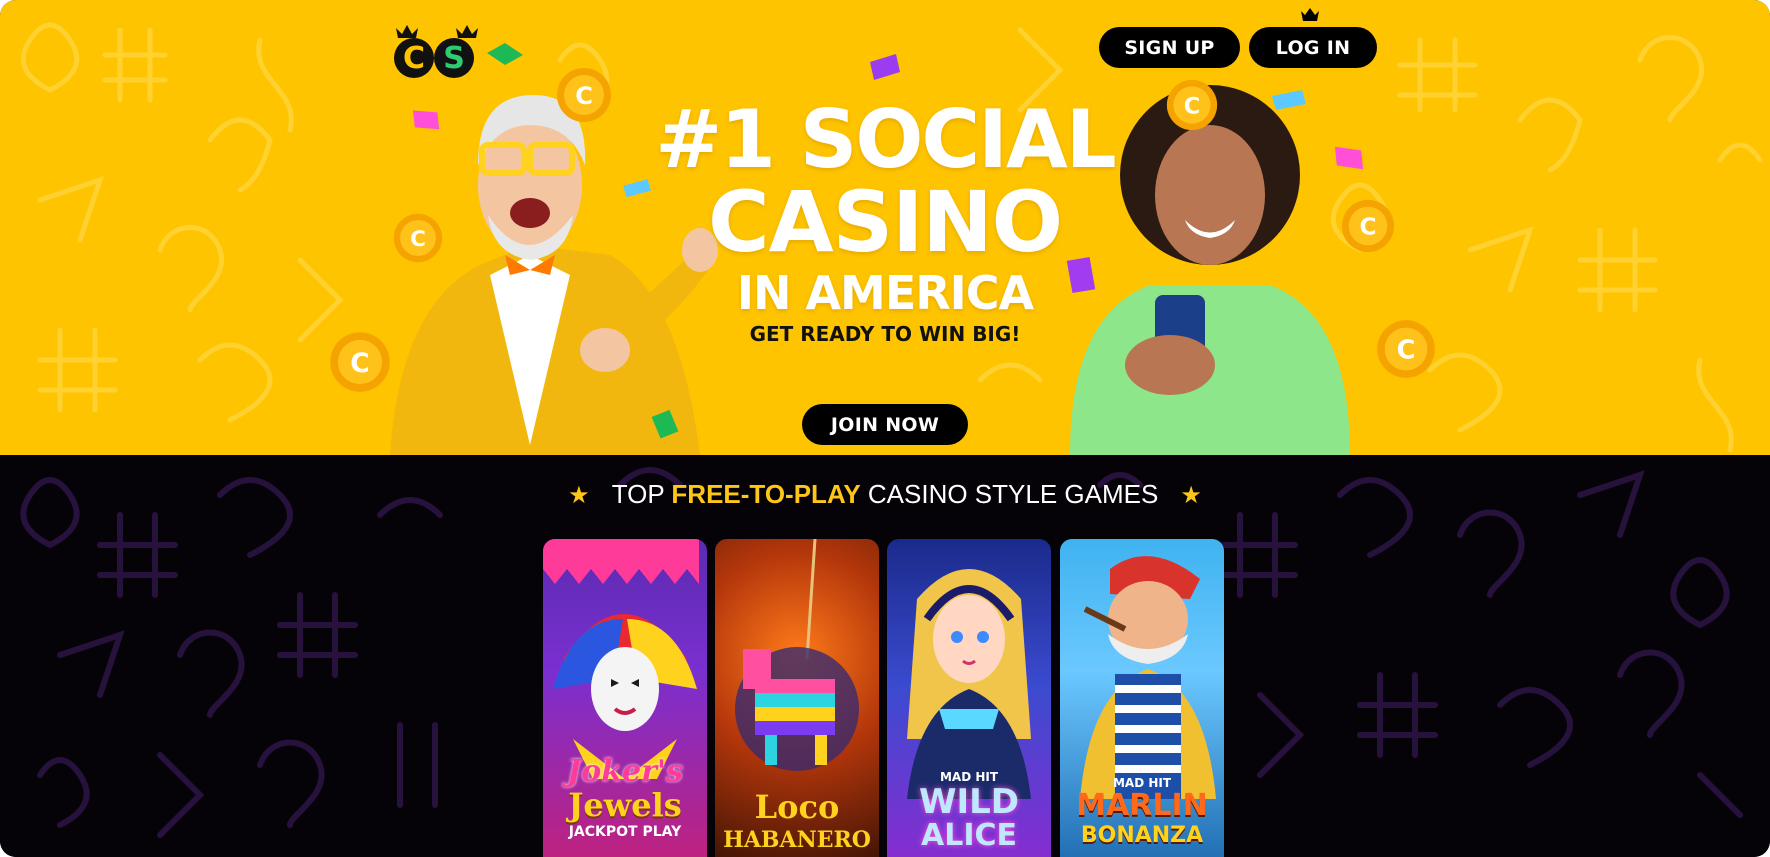 The height and width of the screenshot is (857, 1770). What do you see at coordinates (1009, 494) in the screenshot?
I see `title-suffix: CASINO STYLE GAMES` at bounding box center [1009, 494].